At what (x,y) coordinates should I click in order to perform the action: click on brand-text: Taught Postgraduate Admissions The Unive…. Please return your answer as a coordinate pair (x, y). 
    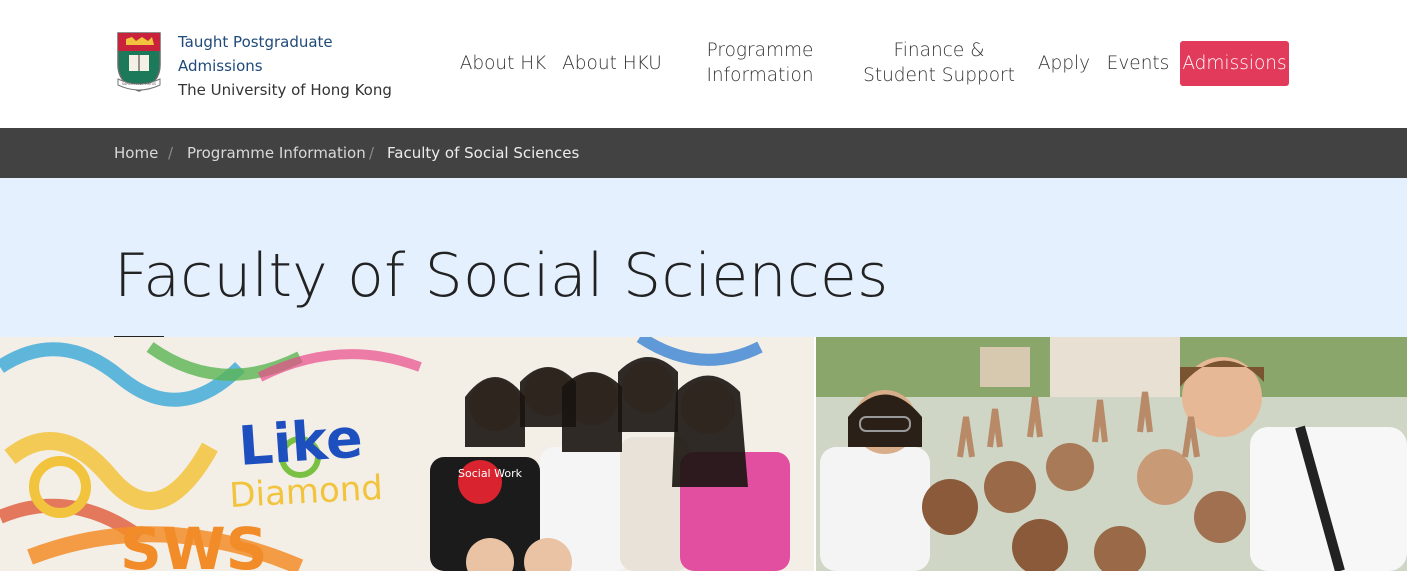
    Looking at the image, I should click on (285, 66).